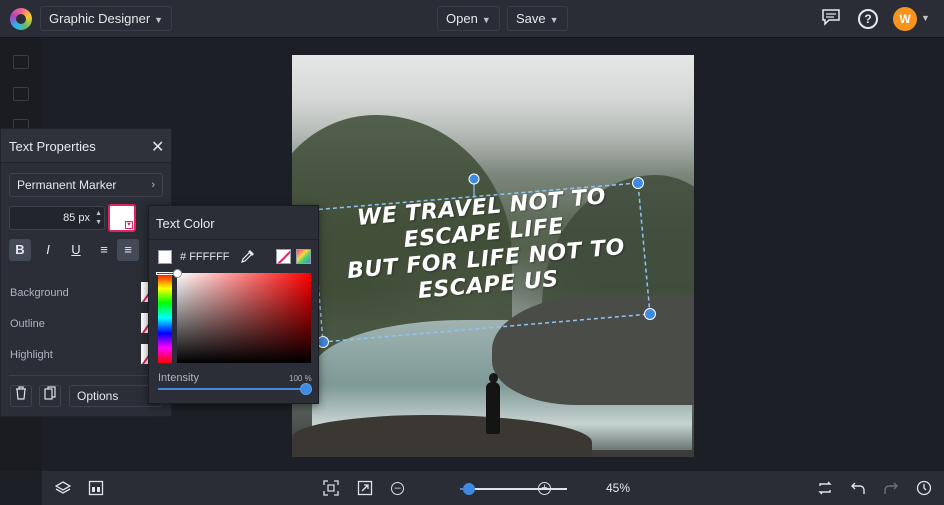 Image resolution: width=944 pixels, height=505 pixels. What do you see at coordinates (178, 378) in the screenshot?
I see `intensity-label: Intensity` at bounding box center [178, 378].